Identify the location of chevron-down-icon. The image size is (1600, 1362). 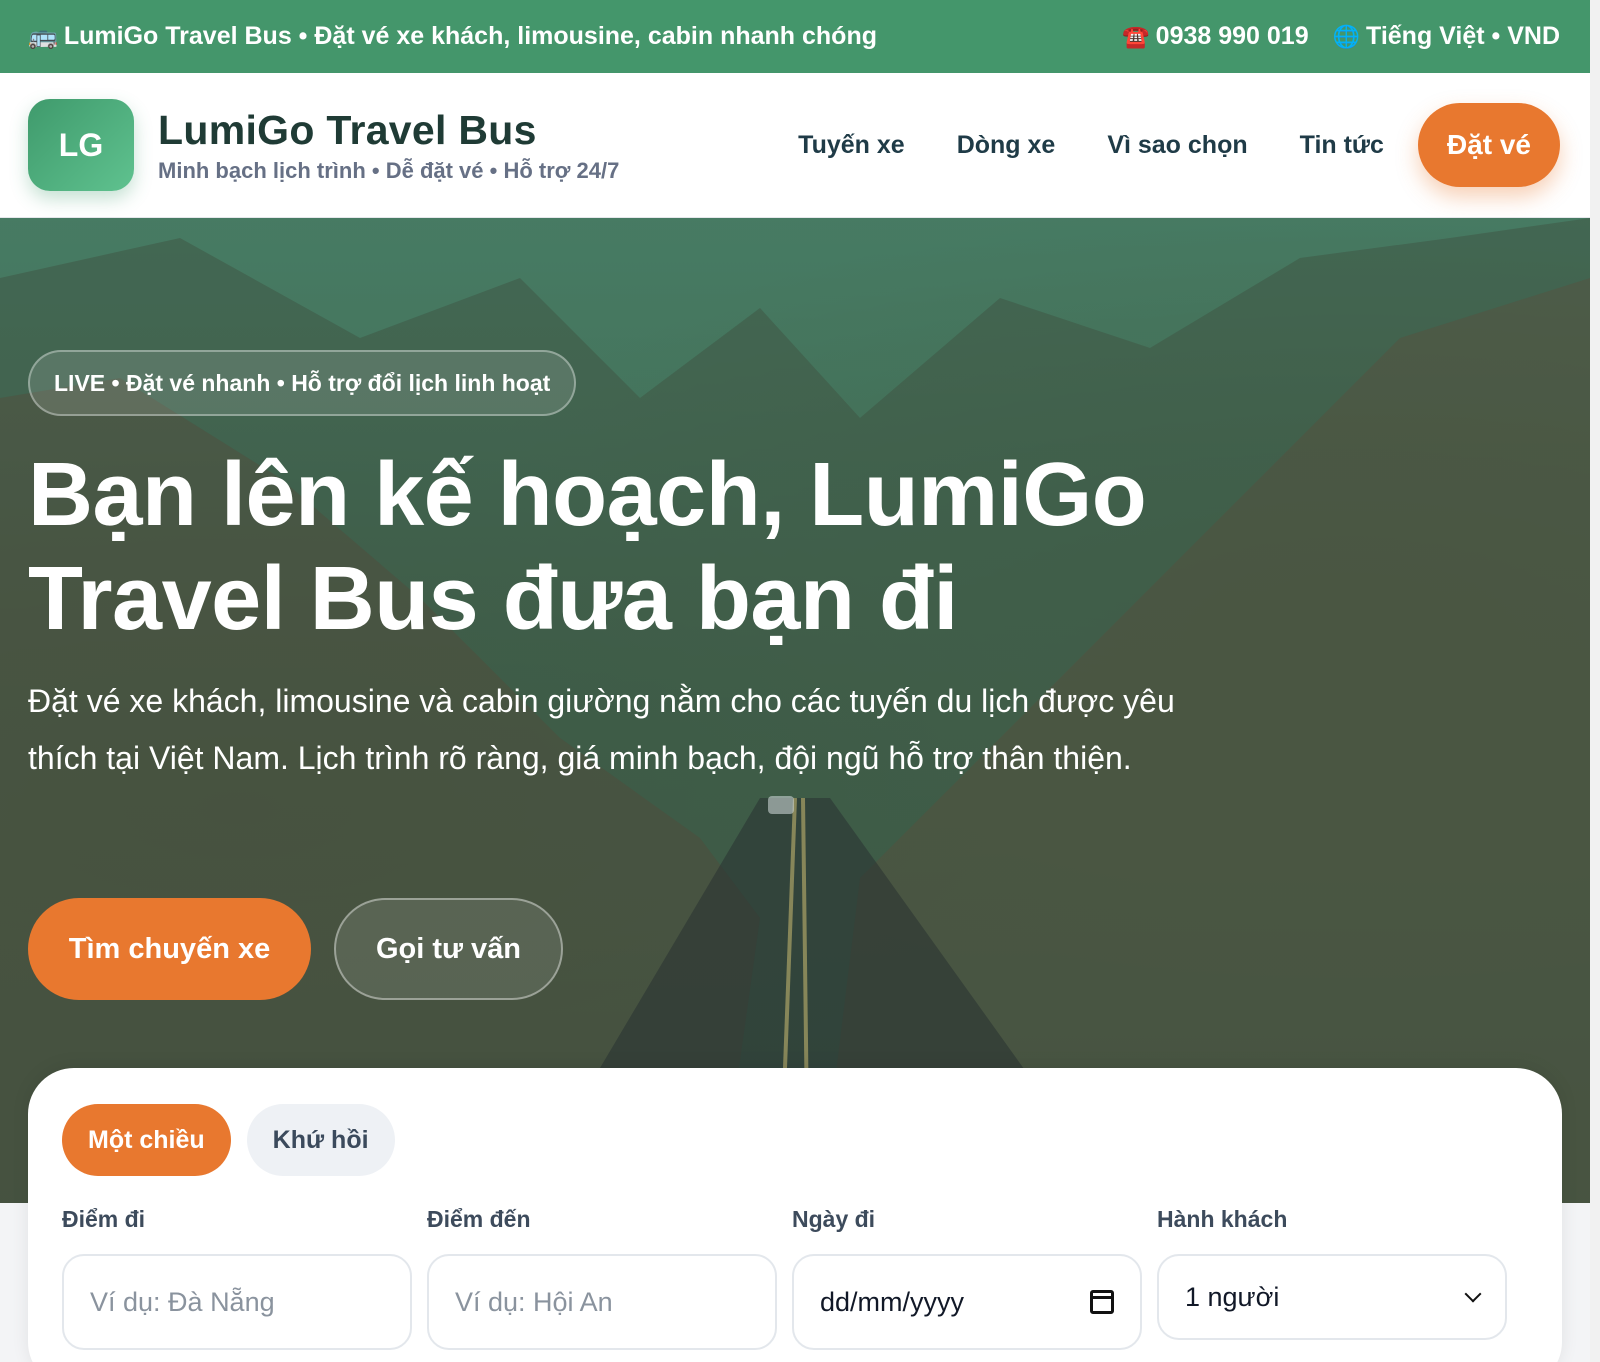
(1473, 1294).